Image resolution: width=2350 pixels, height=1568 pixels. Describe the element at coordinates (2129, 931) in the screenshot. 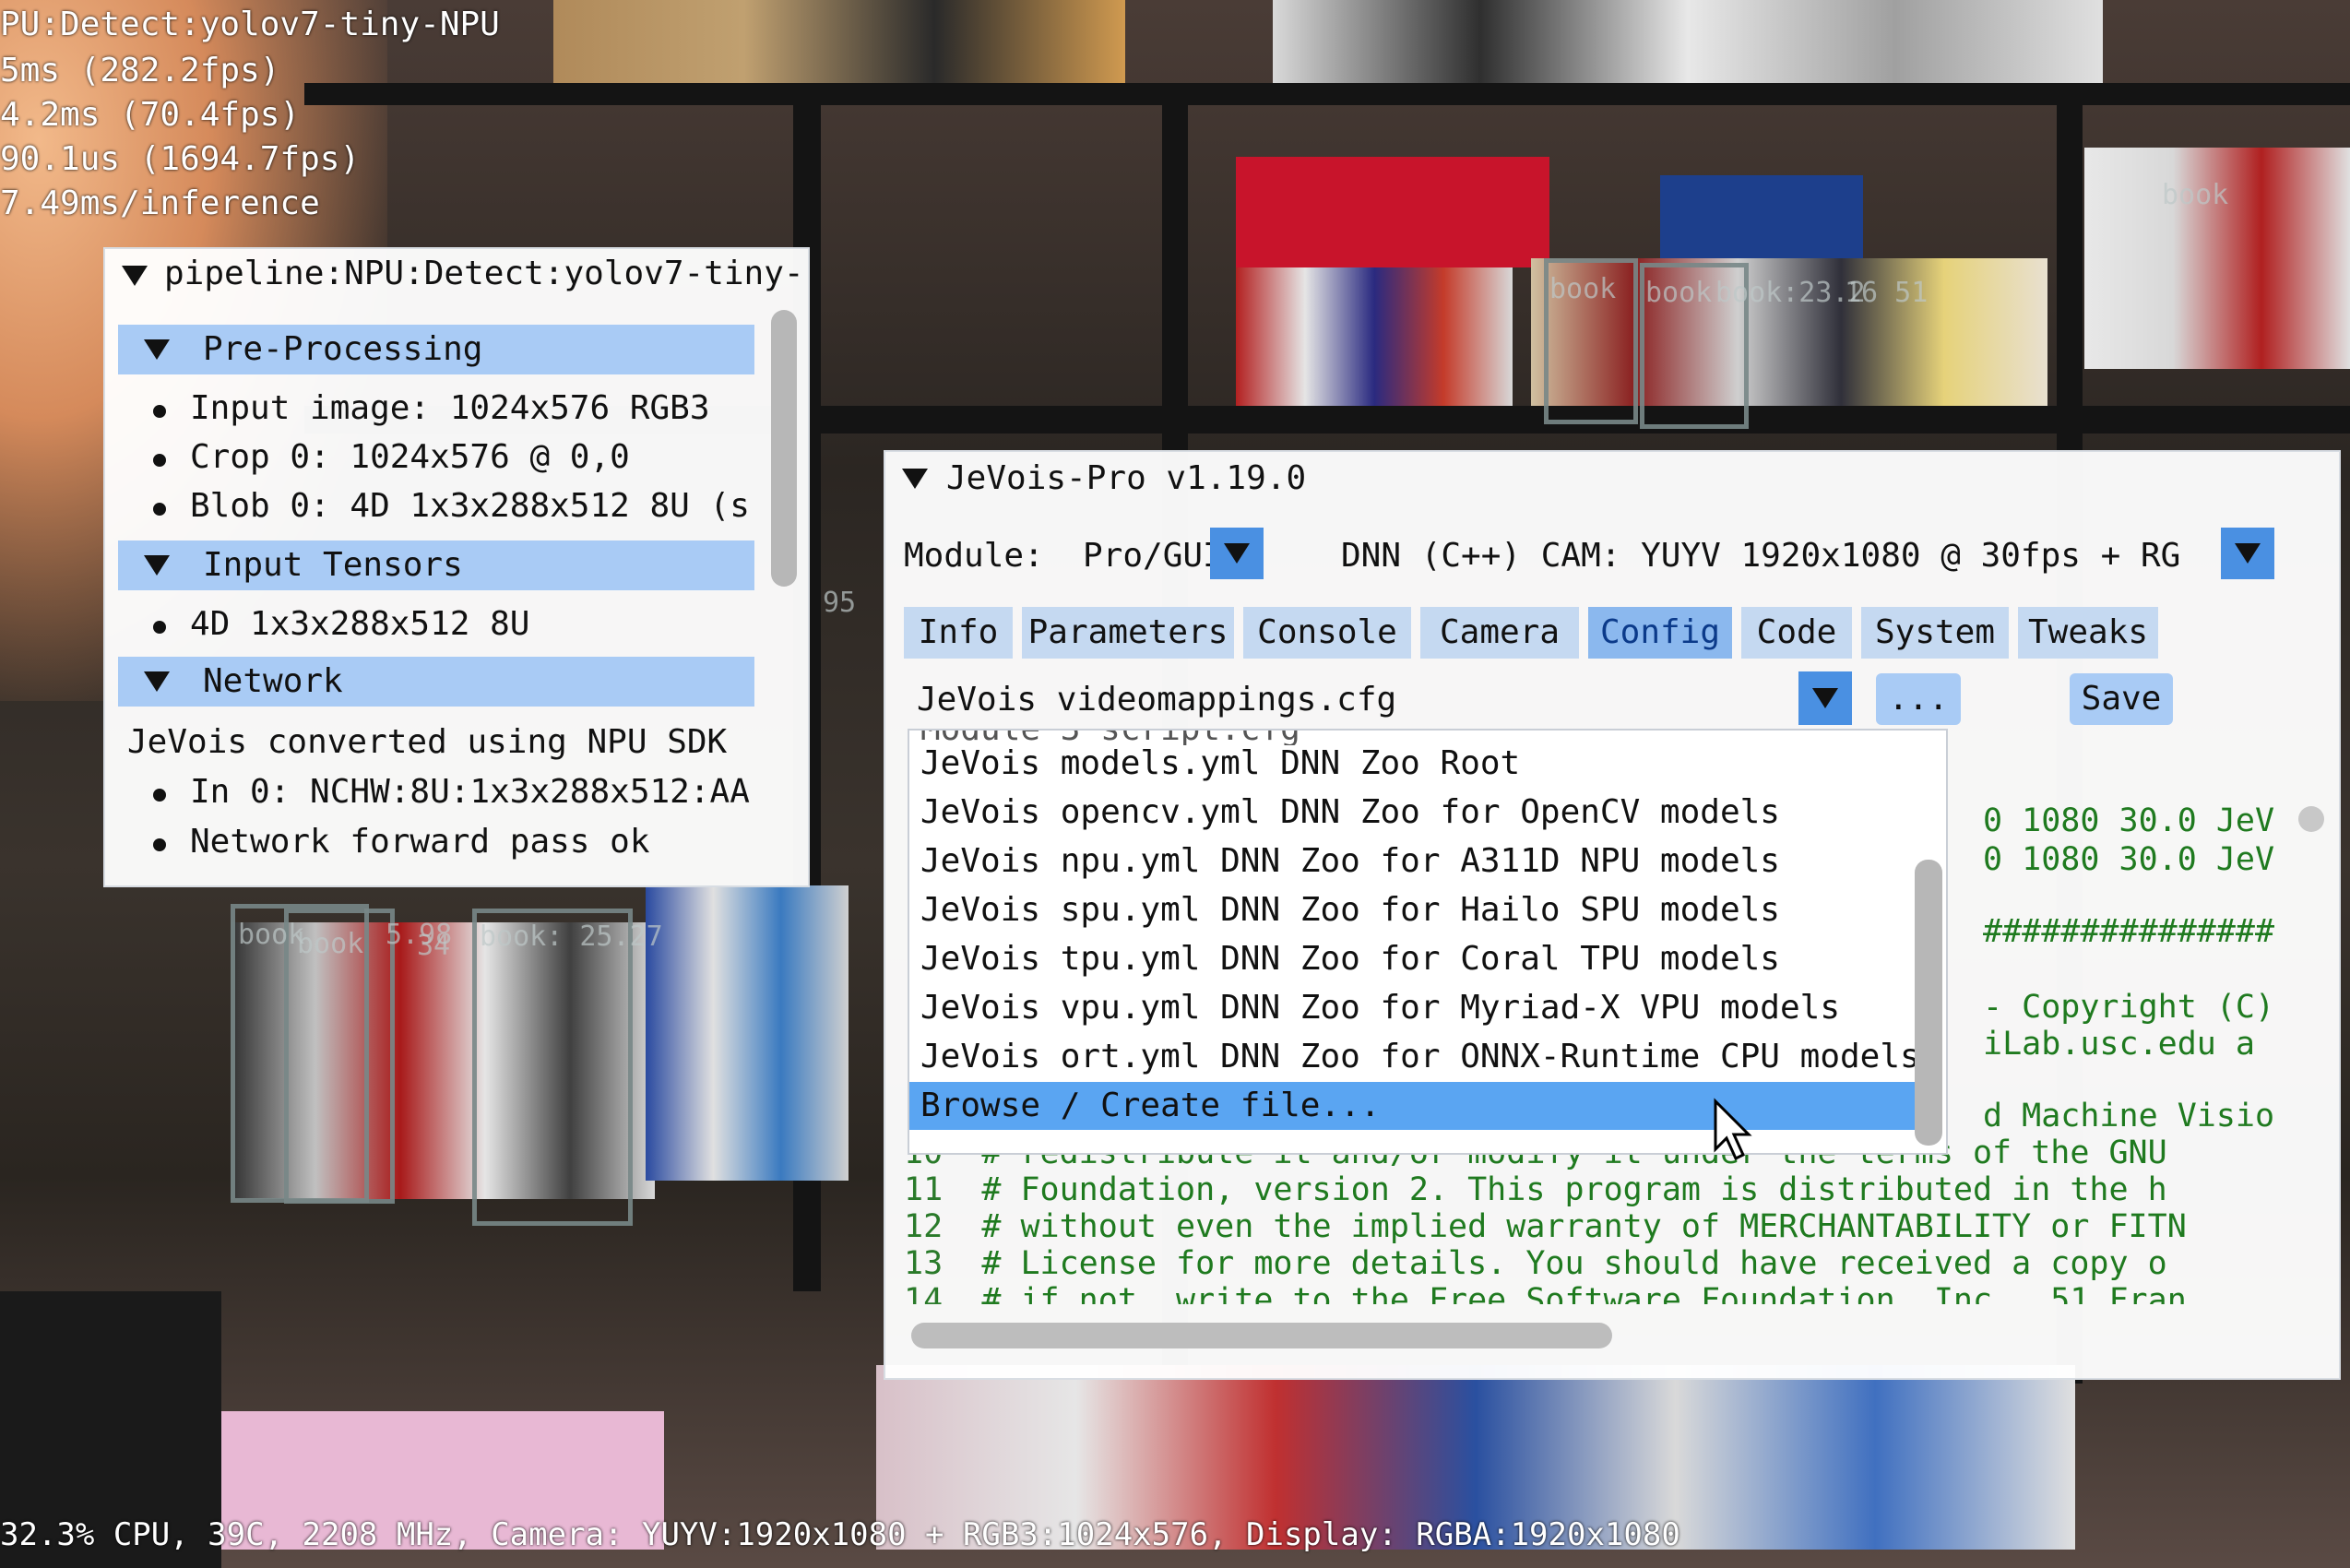

I see `code-fragment: ###############` at that location.